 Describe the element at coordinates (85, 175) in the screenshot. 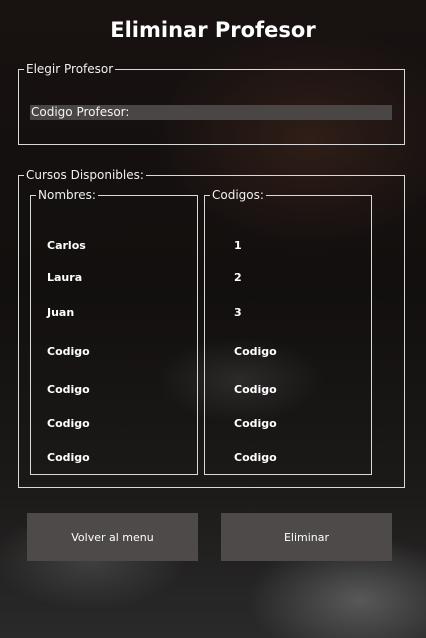

I see `cursos-disponibles-legend: Cursos Disponibles:` at that location.